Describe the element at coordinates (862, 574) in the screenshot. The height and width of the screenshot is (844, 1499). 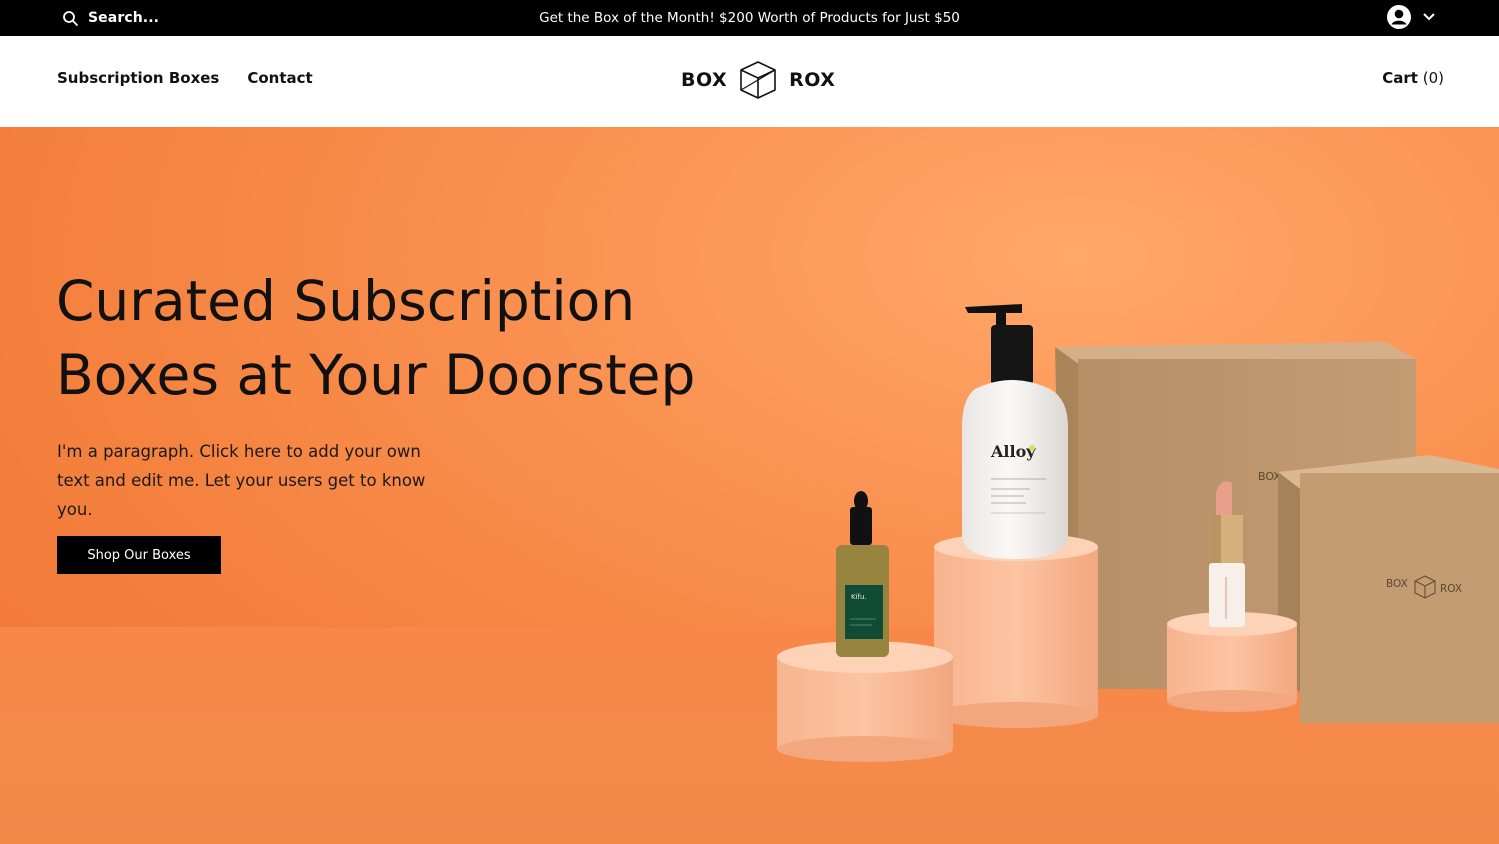
I see `serum-bottle: Kifu.` at that location.